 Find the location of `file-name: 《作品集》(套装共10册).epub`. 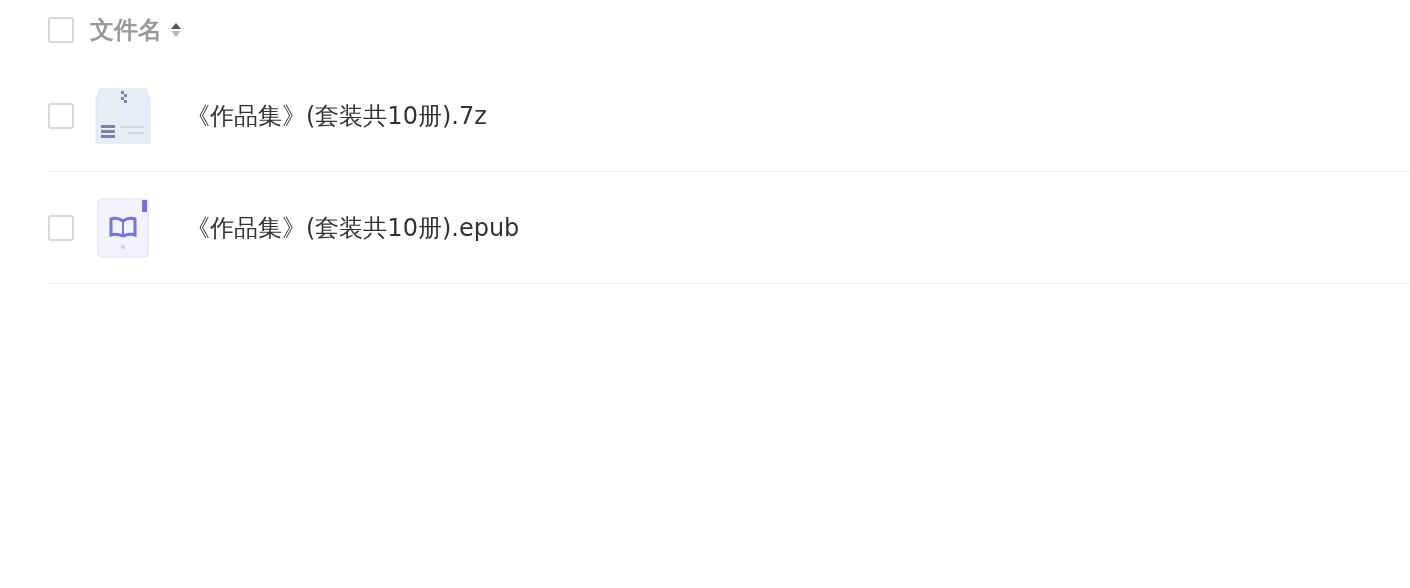

file-name: 《作品集》(套装共10册).epub is located at coordinates (353, 227).